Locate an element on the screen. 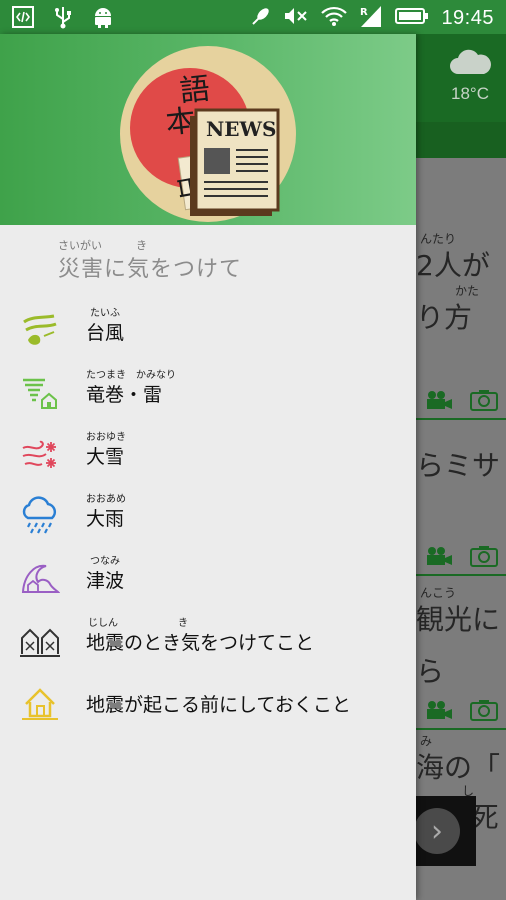 The width and height of the screenshot is (506, 900). bg-headline: 2人が is located at coordinates (453, 264).